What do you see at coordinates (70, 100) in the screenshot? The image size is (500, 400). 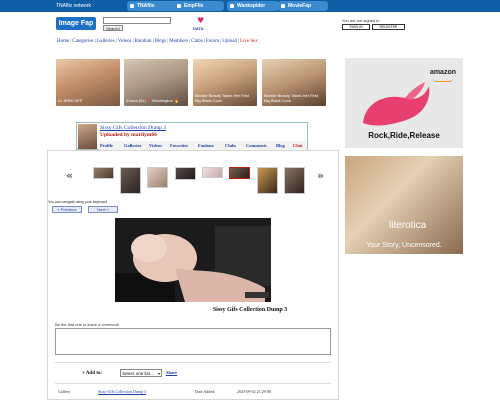 I see `thumbnail-caption: AI JERK OFF` at bounding box center [70, 100].